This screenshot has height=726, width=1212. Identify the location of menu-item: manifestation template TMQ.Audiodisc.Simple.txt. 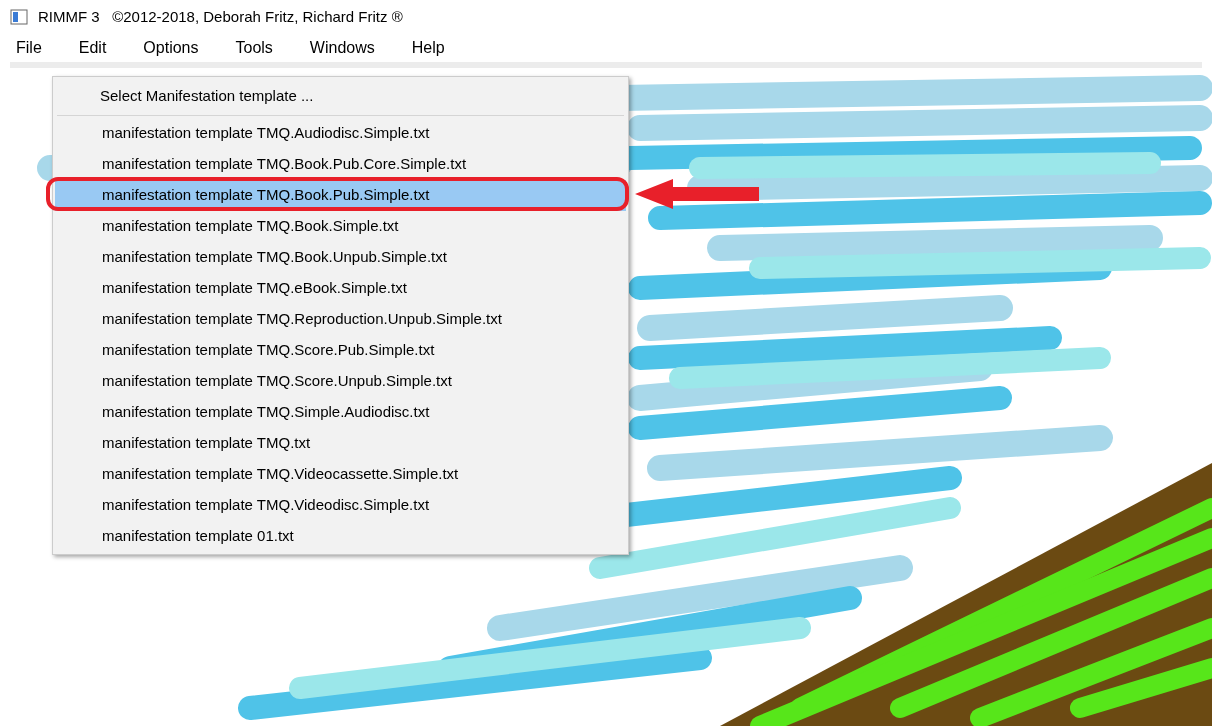
(340, 133).